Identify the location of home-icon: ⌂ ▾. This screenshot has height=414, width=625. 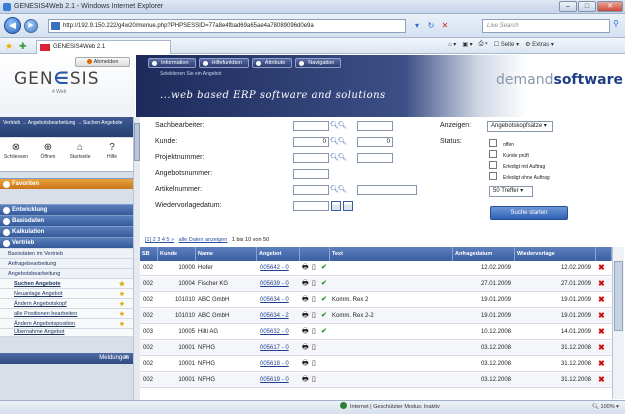
(452, 44).